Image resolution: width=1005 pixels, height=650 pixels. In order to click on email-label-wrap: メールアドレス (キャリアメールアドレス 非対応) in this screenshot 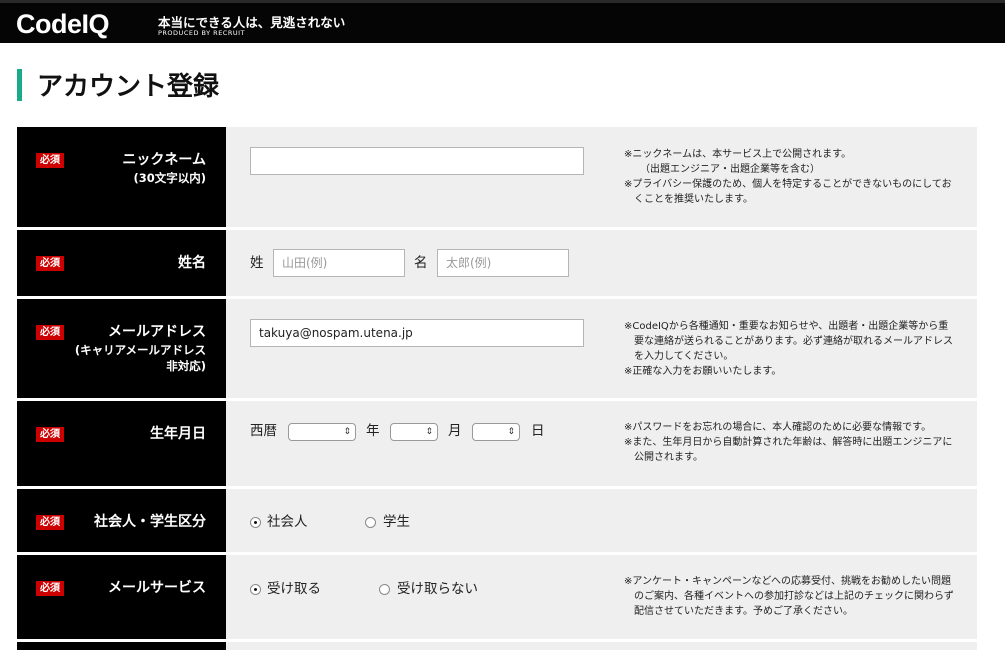, I will do `click(140, 348)`.